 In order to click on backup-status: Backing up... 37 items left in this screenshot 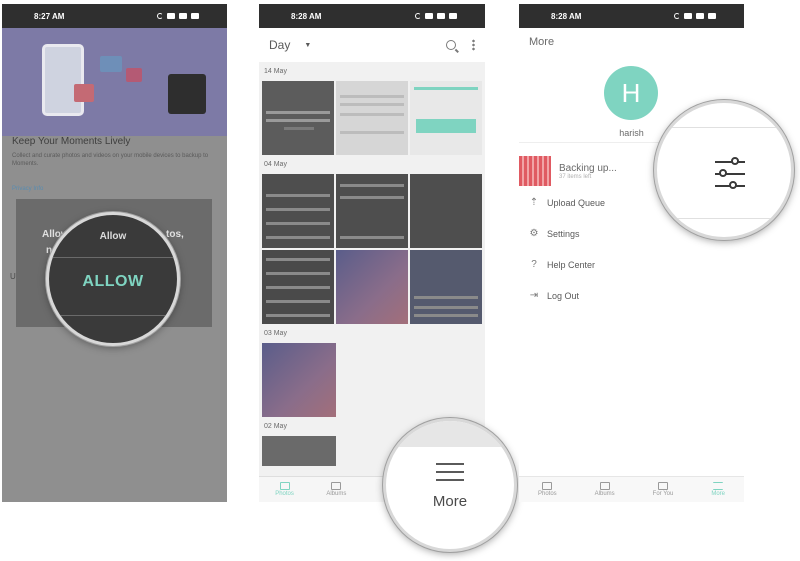, I will do `click(568, 171)`.